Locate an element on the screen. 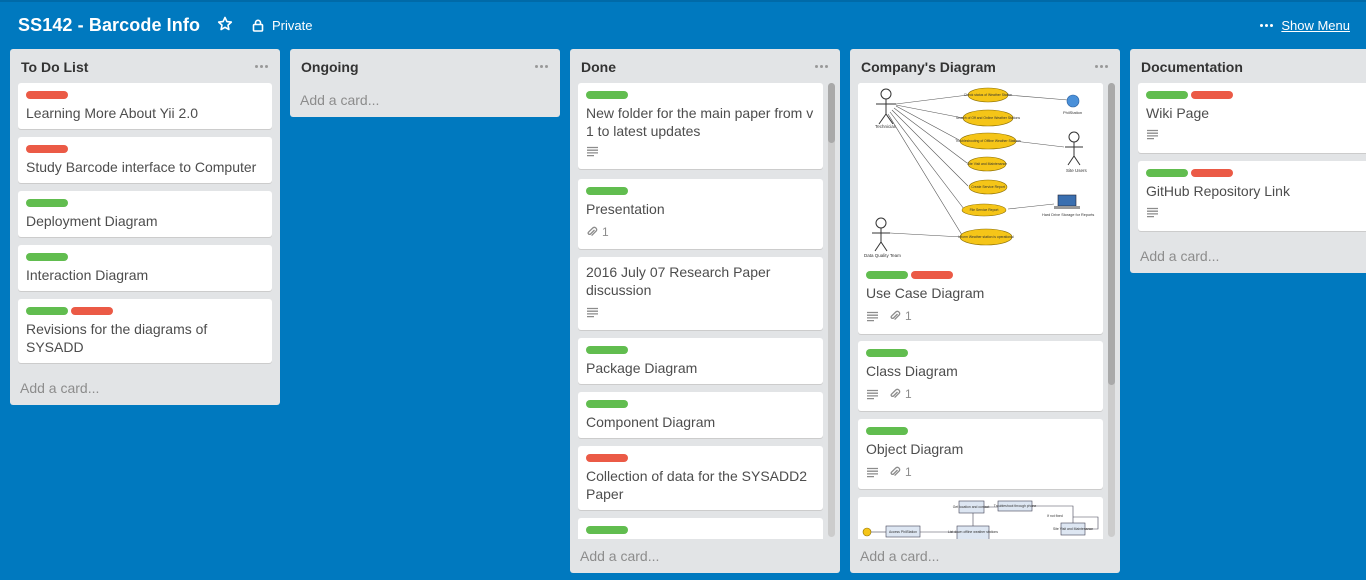 The height and width of the screenshot is (580, 1366). description-icon is located at coordinates (872, 472).